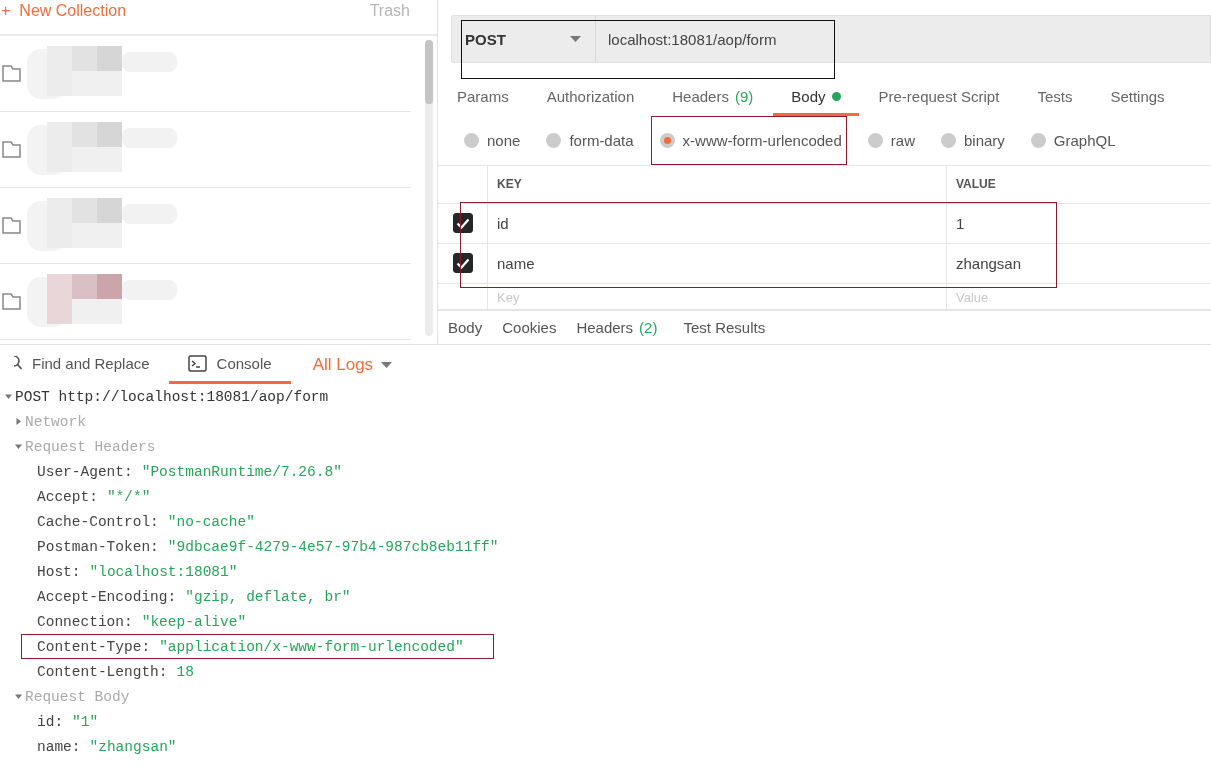 The width and height of the screenshot is (1211, 766). I want to click on log-key: Host:, so click(59, 571).